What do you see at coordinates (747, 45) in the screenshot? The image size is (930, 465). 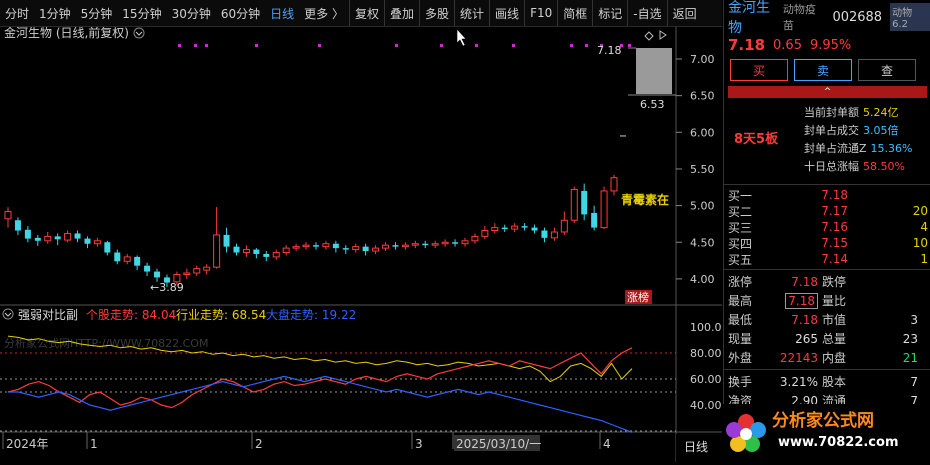 I see `last-price: 7.18` at bounding box center [747, 45].